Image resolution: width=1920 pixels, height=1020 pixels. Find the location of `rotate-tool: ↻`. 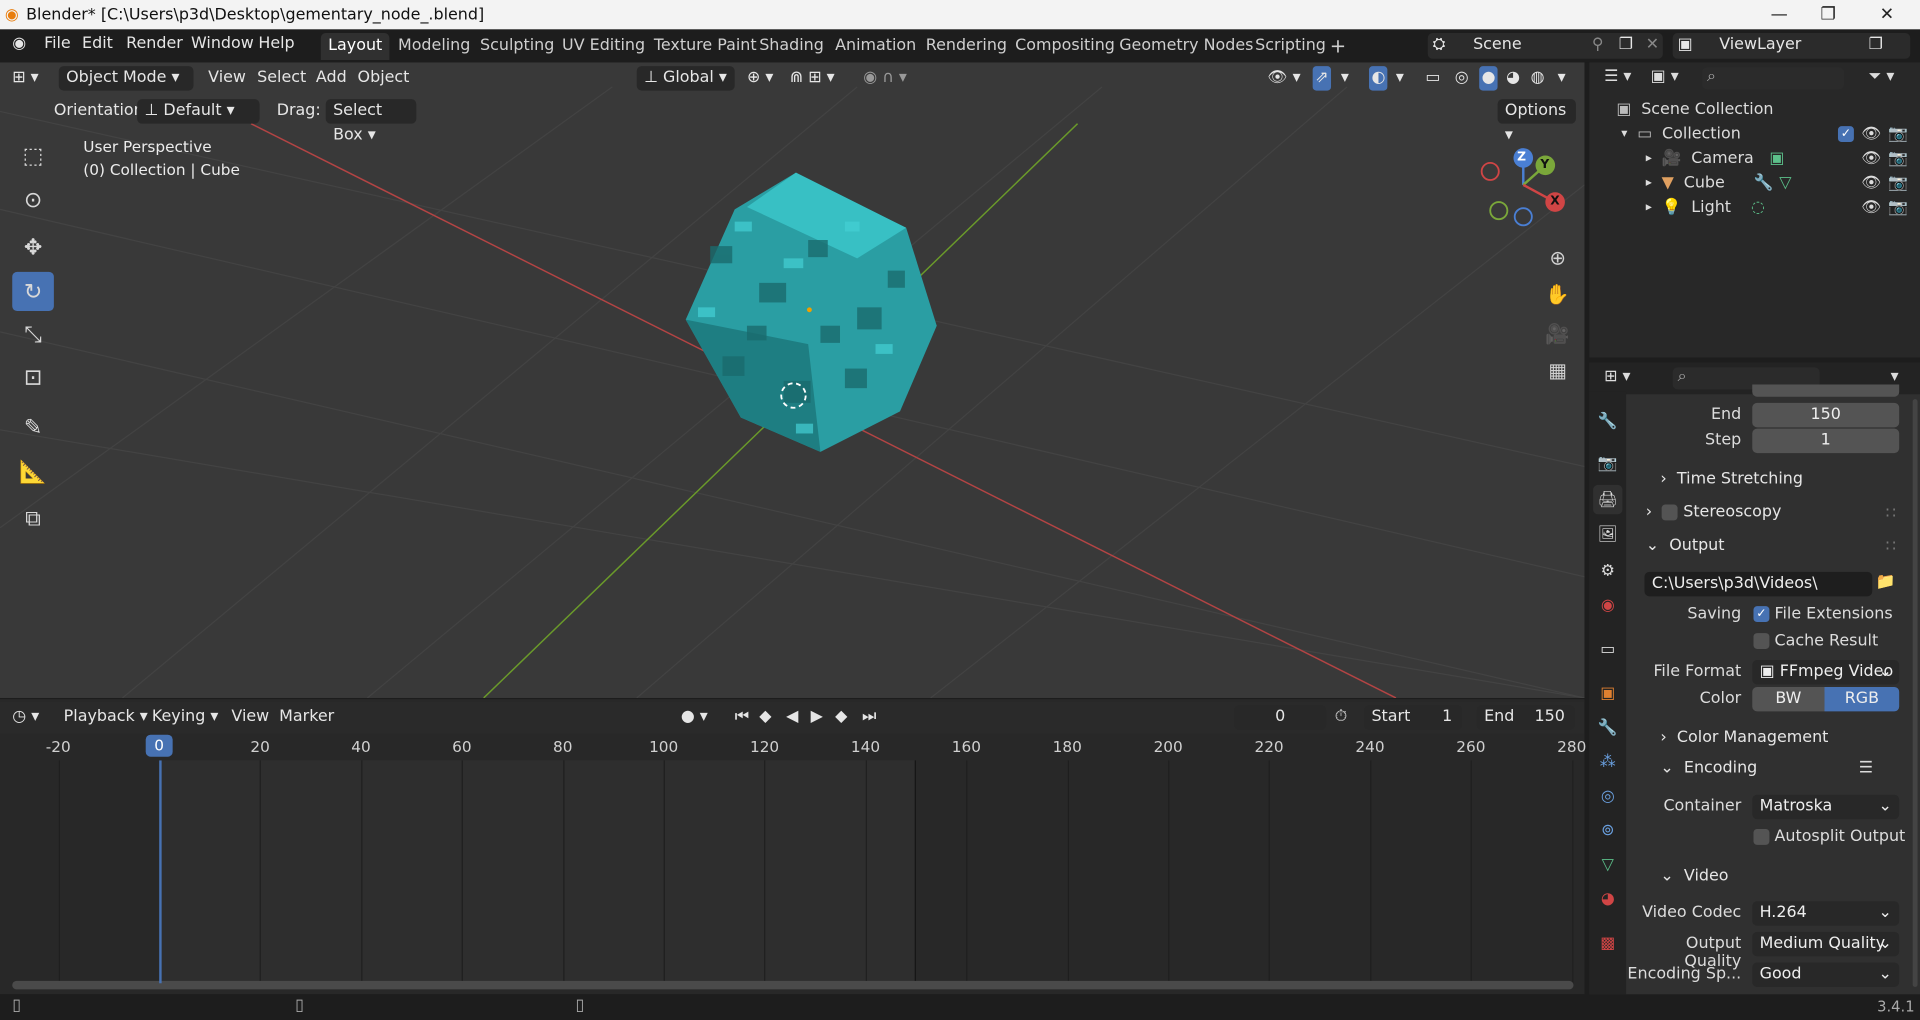

rotate-tool: ↻ is located at coordinates (33, 291).